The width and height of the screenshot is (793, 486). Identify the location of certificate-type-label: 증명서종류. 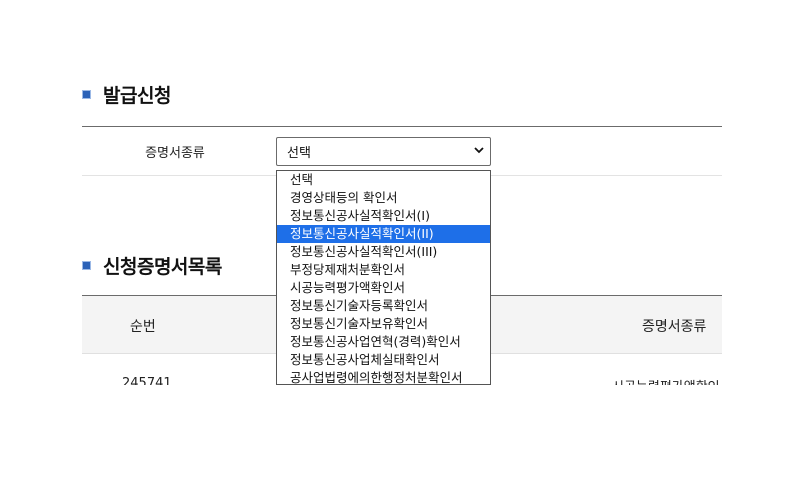
(175, 153).